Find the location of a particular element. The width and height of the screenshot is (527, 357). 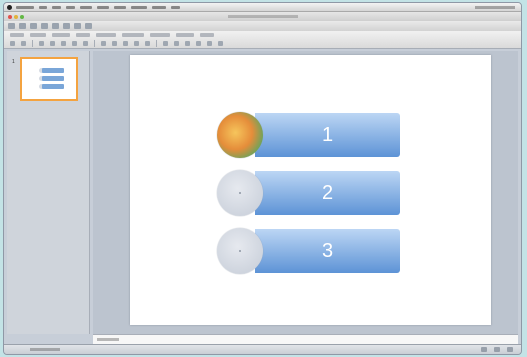

arrange-icon is located at coordinates (198, 43).